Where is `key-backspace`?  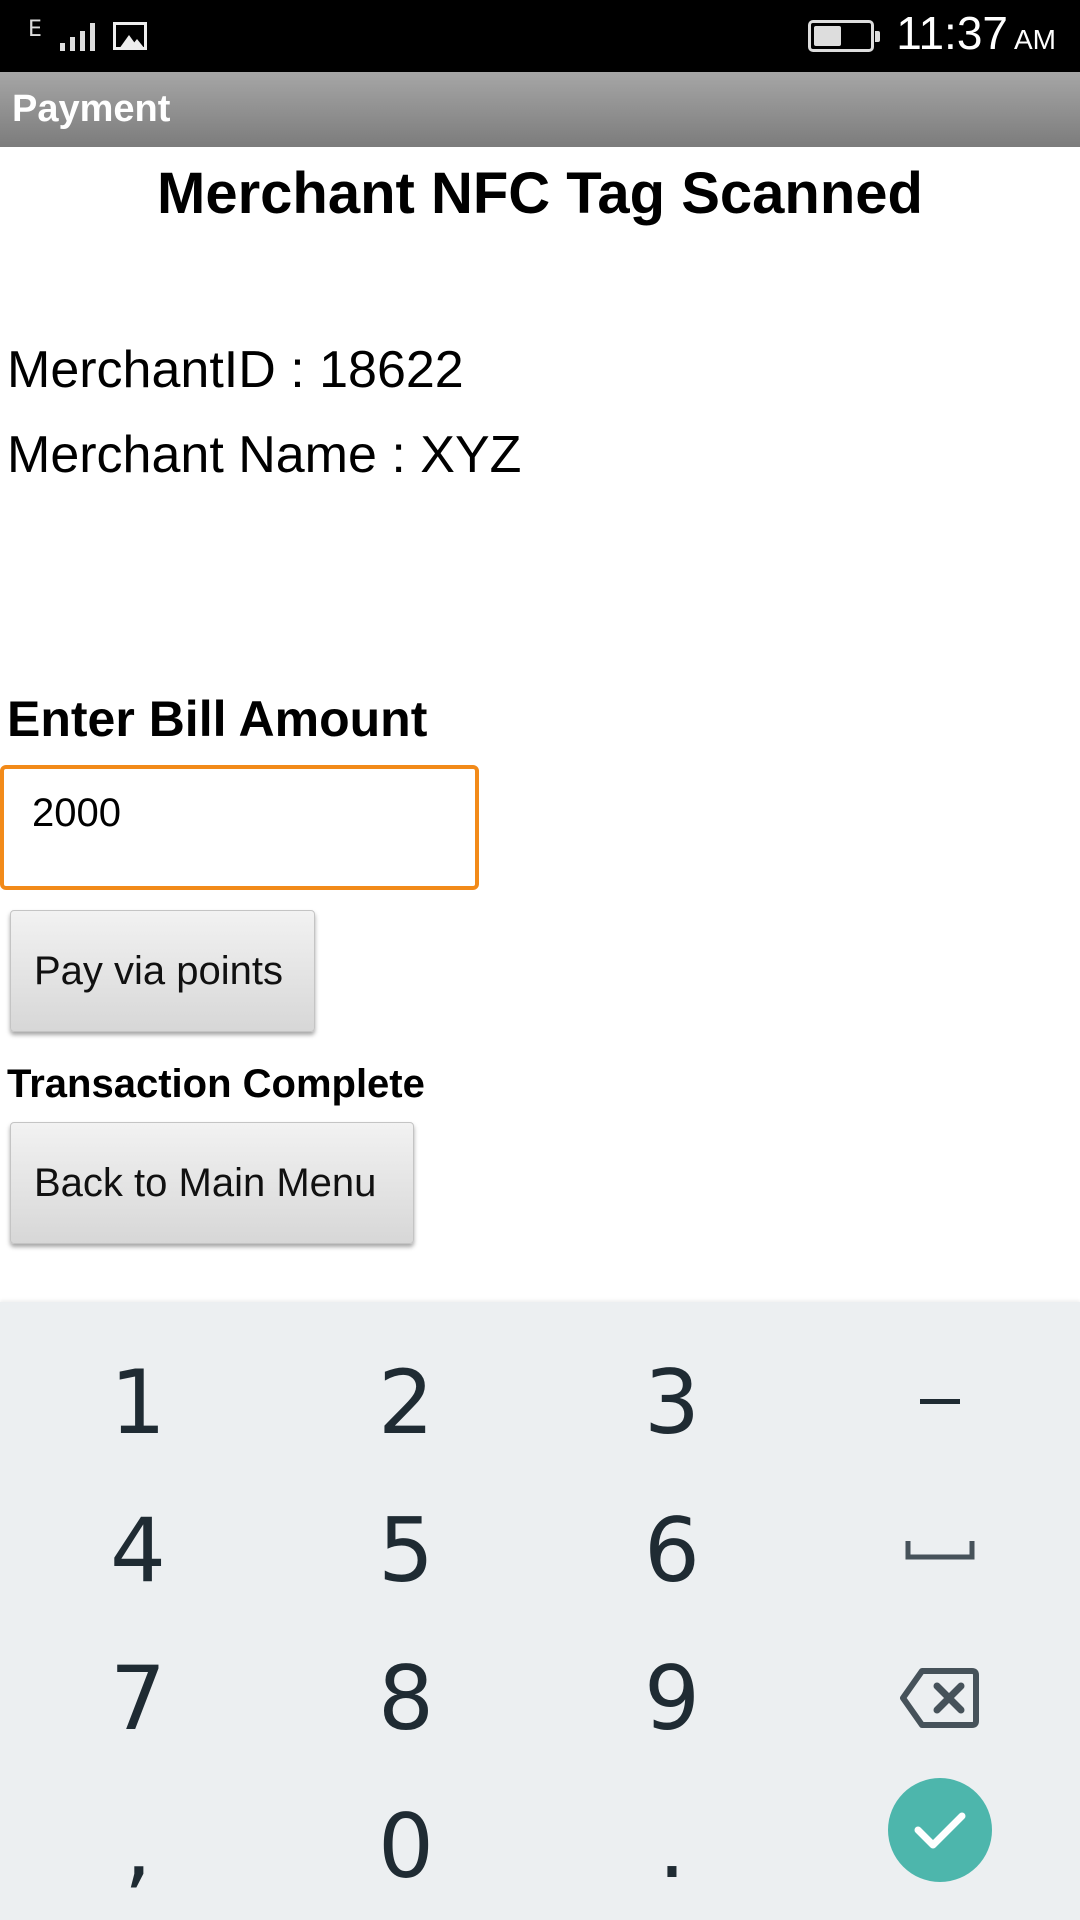 key-backspace is located at coordinates (940, 1698).